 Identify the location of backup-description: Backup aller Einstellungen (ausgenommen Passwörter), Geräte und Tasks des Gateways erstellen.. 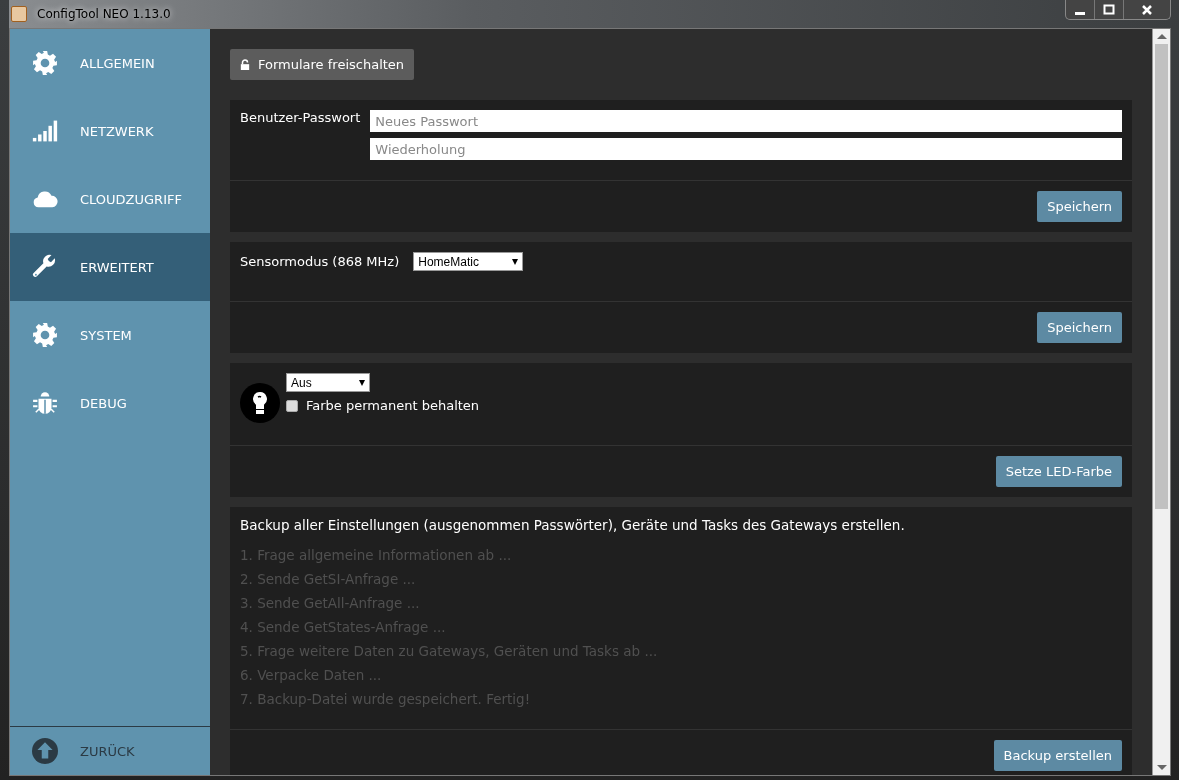
(573, 525).